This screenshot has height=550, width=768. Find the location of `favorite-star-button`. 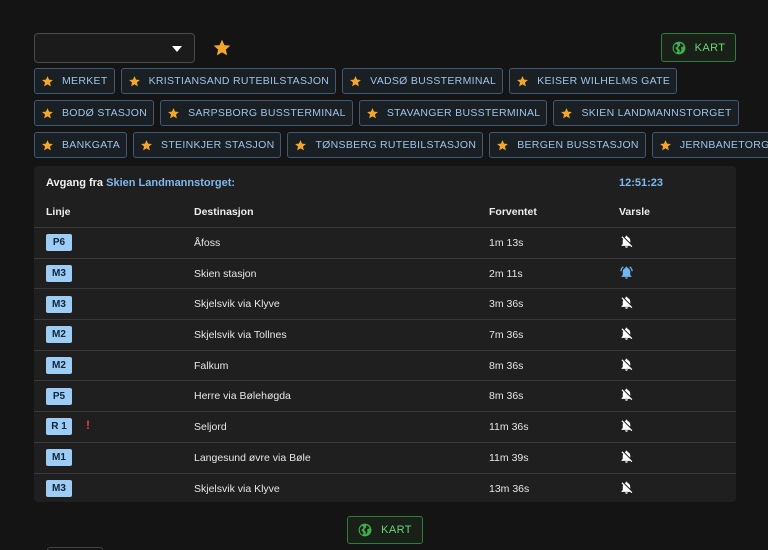

favorite-star-button is located at coordinates (222, 48).